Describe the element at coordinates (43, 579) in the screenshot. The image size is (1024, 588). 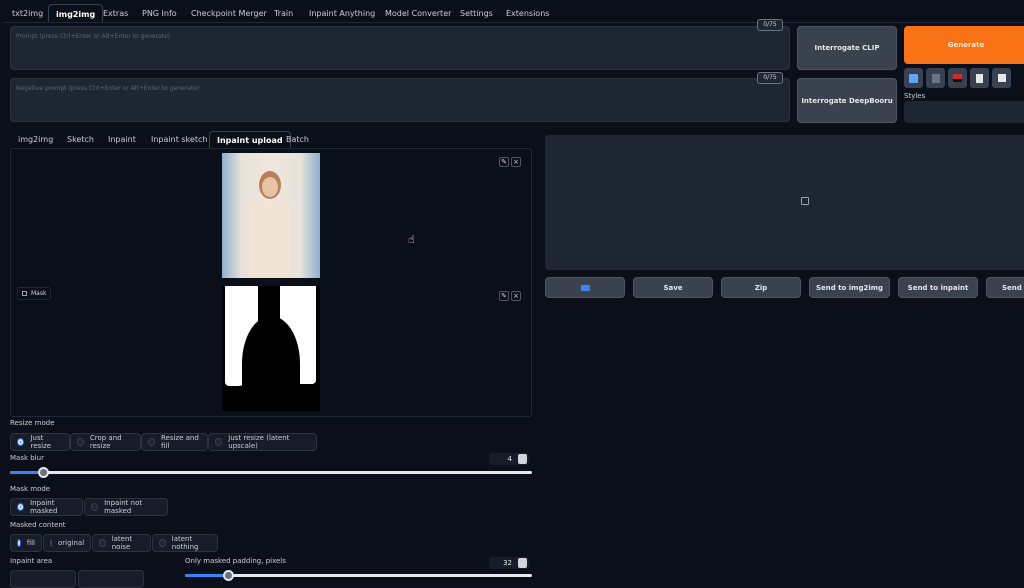
I see `radio-whole-picture` at that location.